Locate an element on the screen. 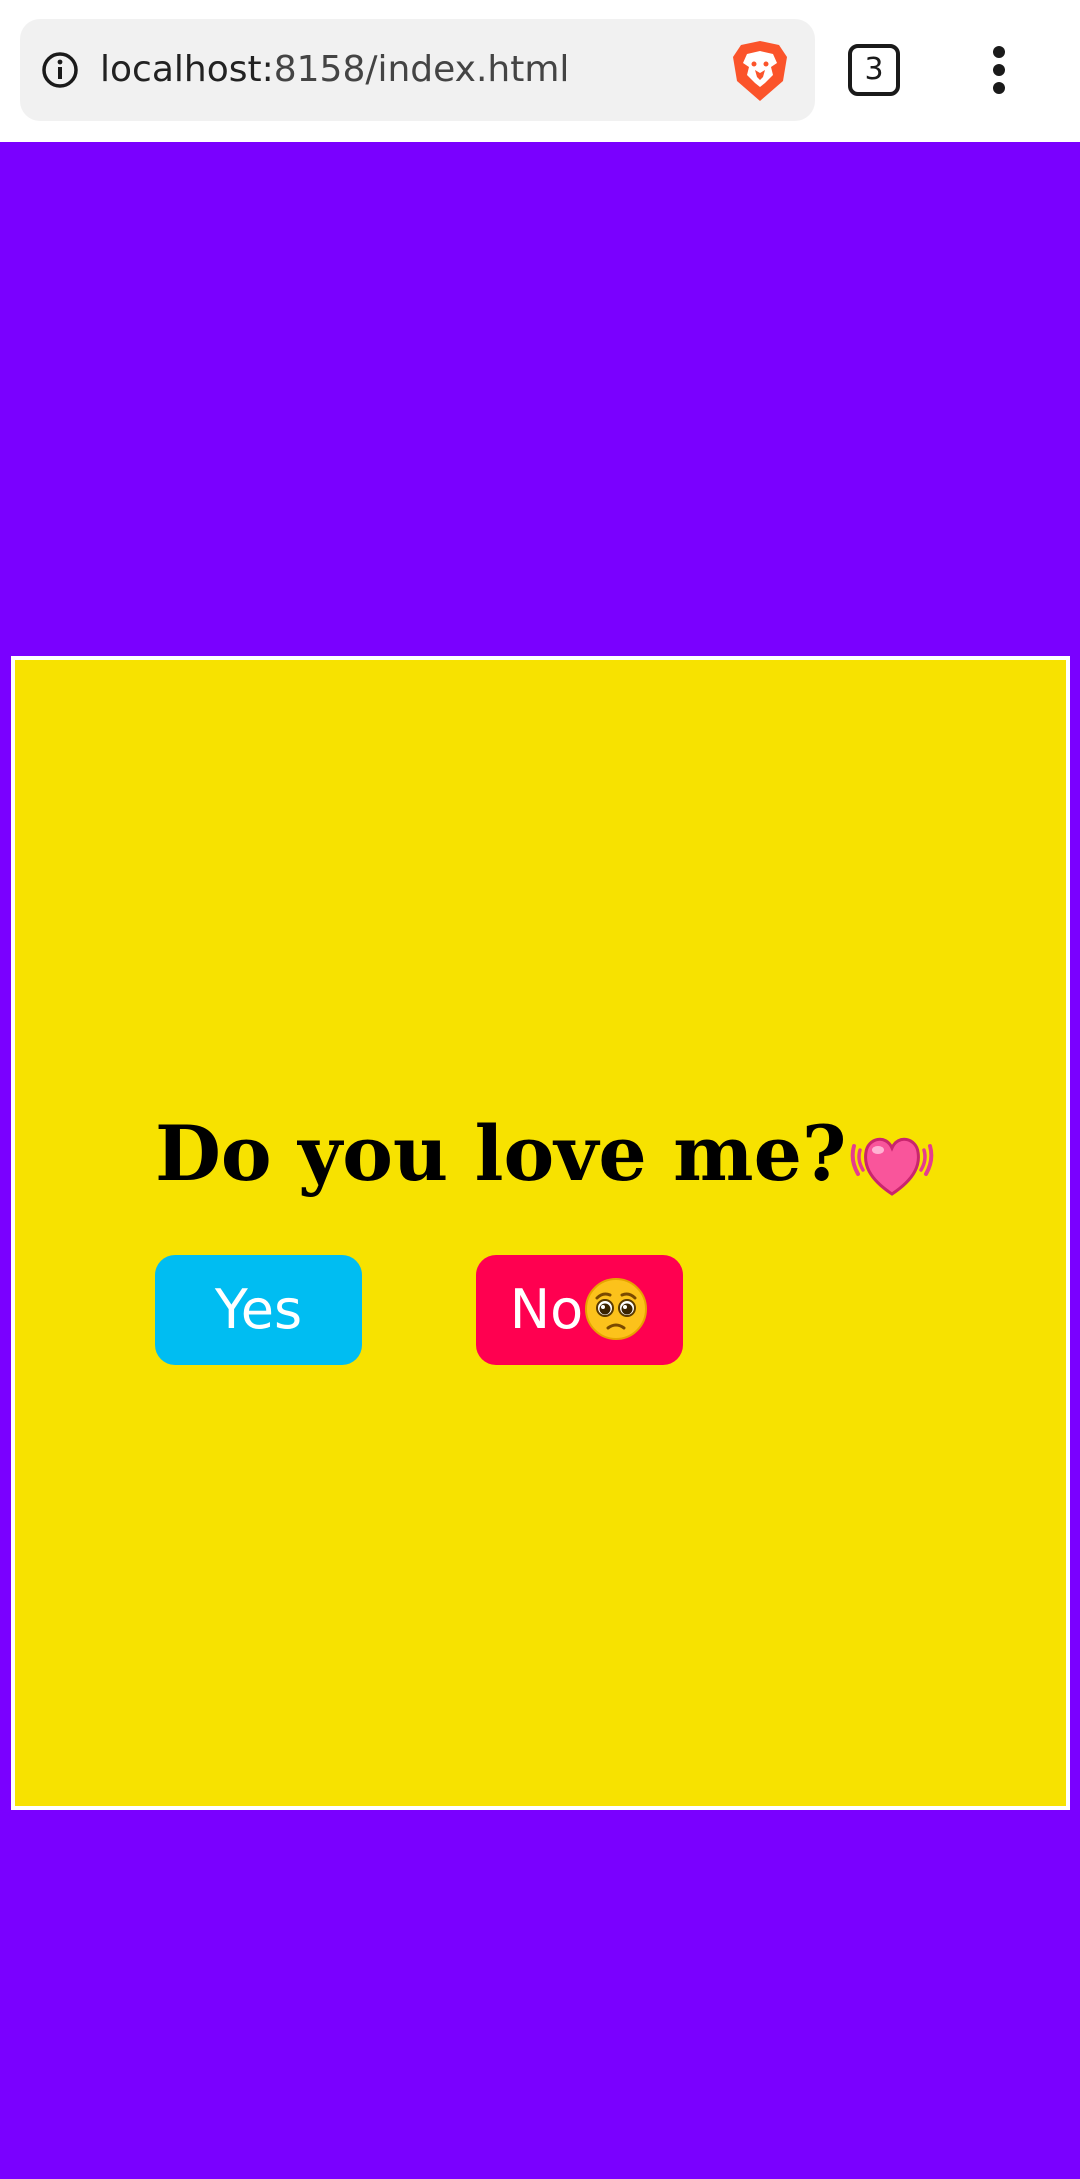 The image size is (1080, 2179). brave-lion-icon is located at coordinates (760, 72).